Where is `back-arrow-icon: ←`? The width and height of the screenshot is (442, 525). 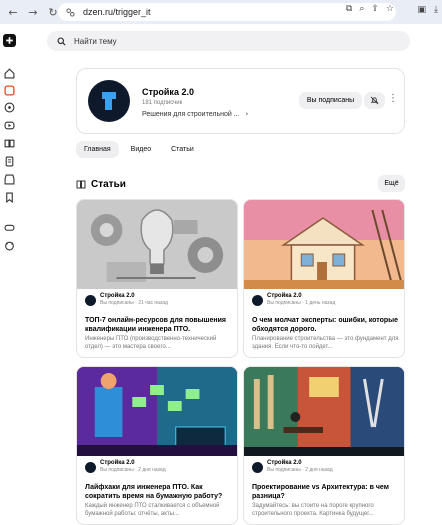 back-arrow-icon: ← is located at coordinates (13, 12).